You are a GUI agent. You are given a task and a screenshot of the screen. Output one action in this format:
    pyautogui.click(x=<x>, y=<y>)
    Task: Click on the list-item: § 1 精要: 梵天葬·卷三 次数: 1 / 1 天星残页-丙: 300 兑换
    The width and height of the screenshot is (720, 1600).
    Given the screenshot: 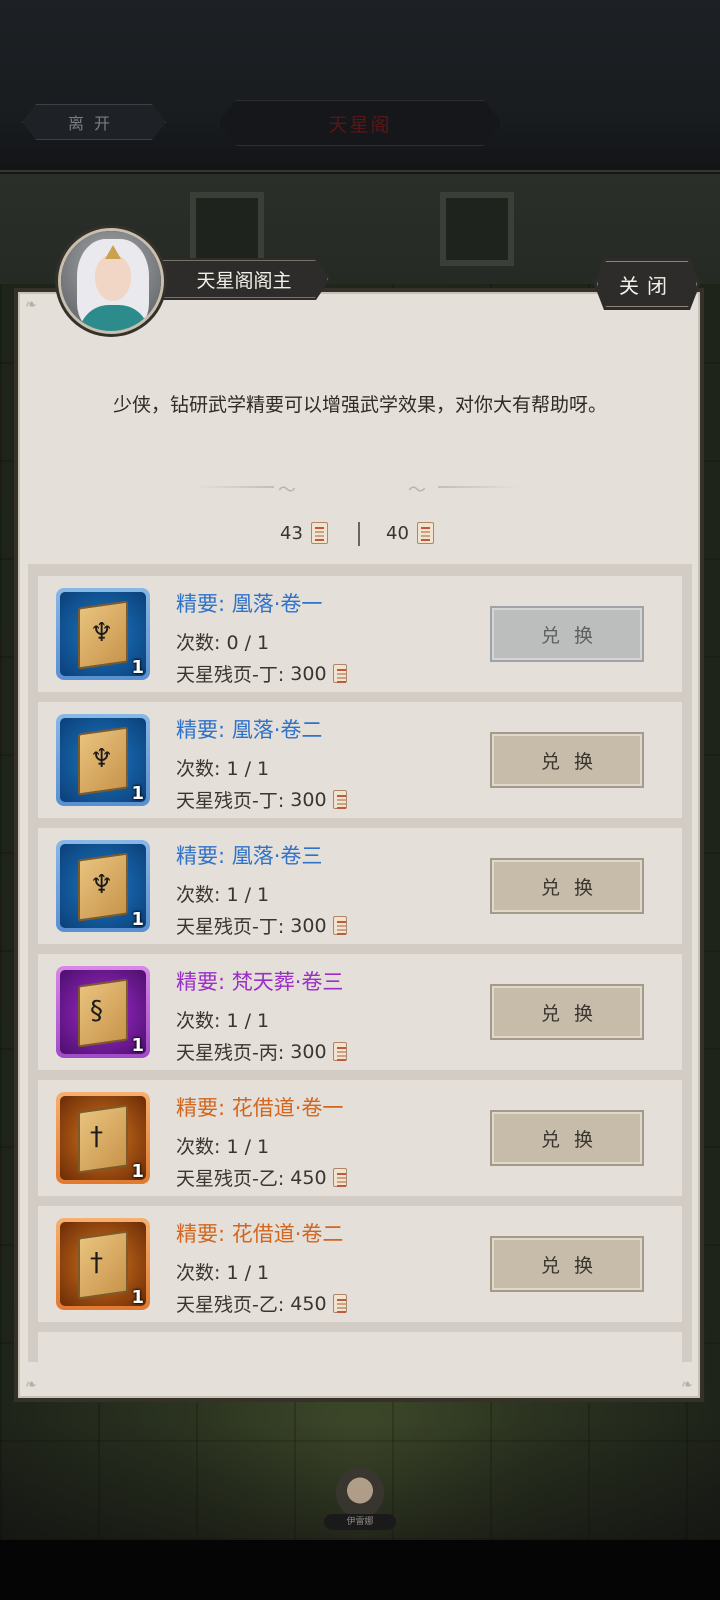 What is the action you would take?
    pyautogui.click(x=360, y=1012)
    